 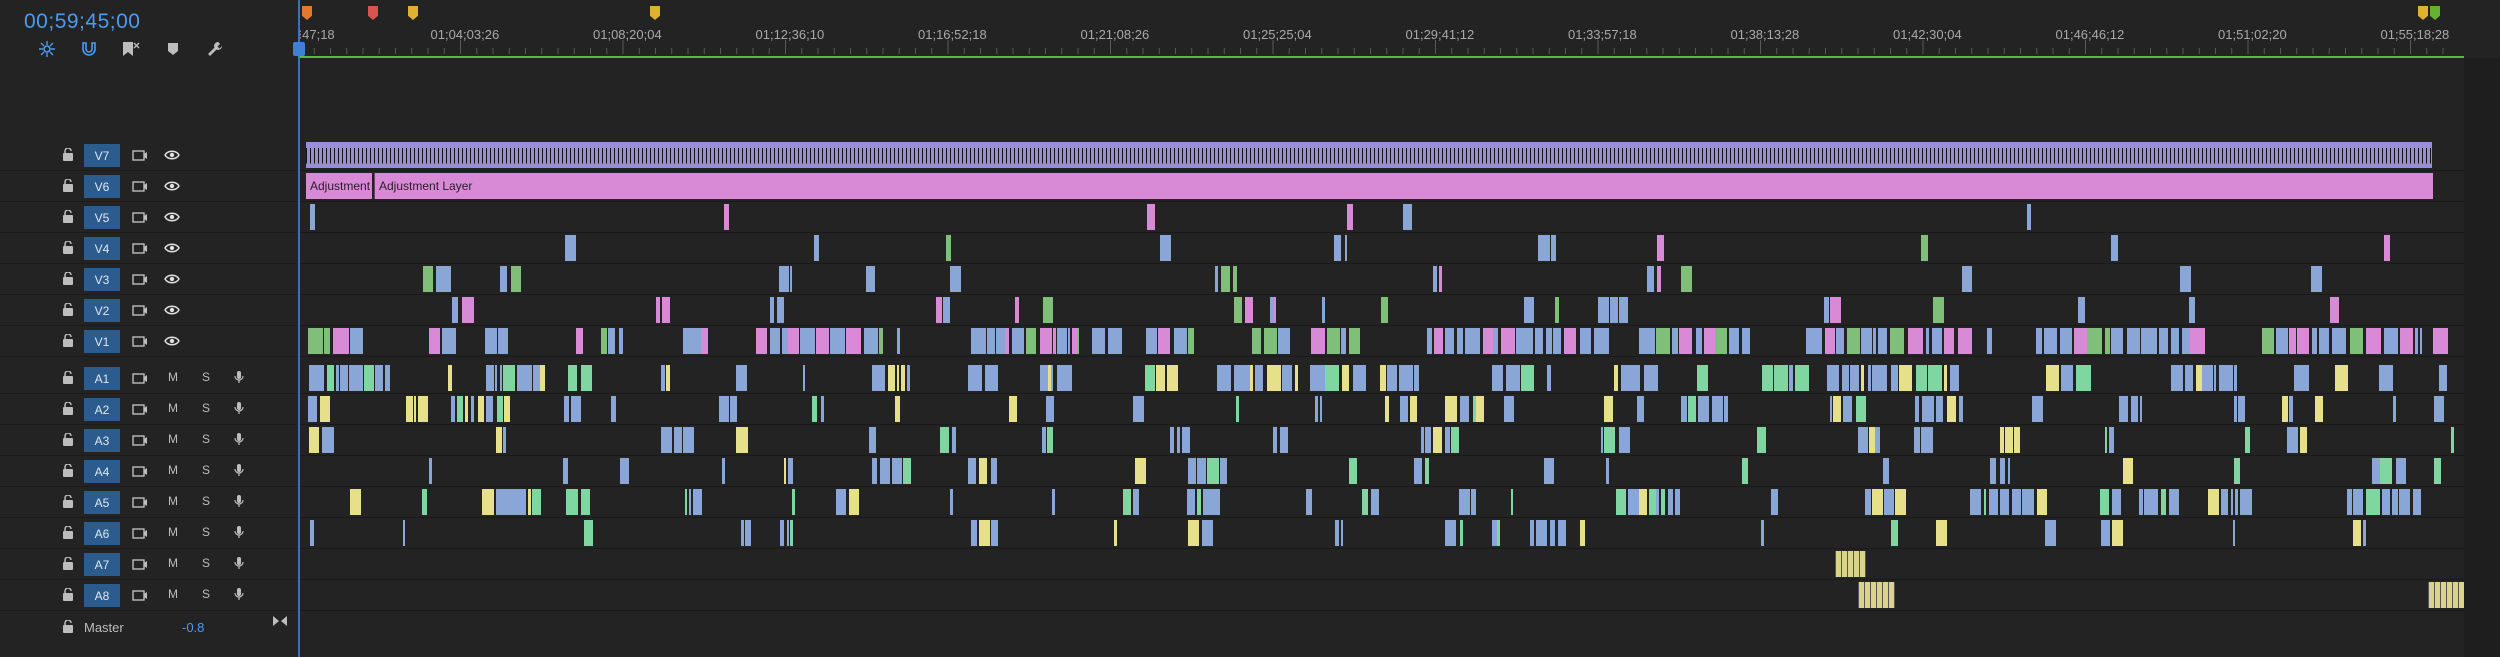 What do you see at coordinates (193, 627) in the screenshot?
I see `master-volume: -0.8` at bounding box center [193, 627].